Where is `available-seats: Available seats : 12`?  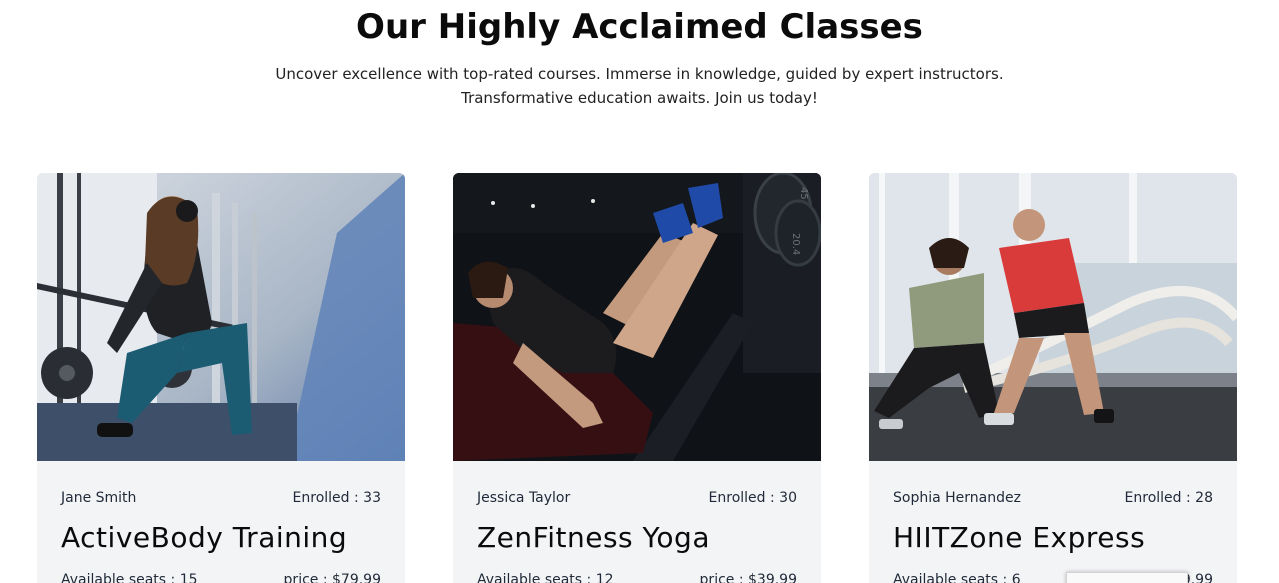 available-seats: Available seats : 12 is located at coordinates (545, 577).